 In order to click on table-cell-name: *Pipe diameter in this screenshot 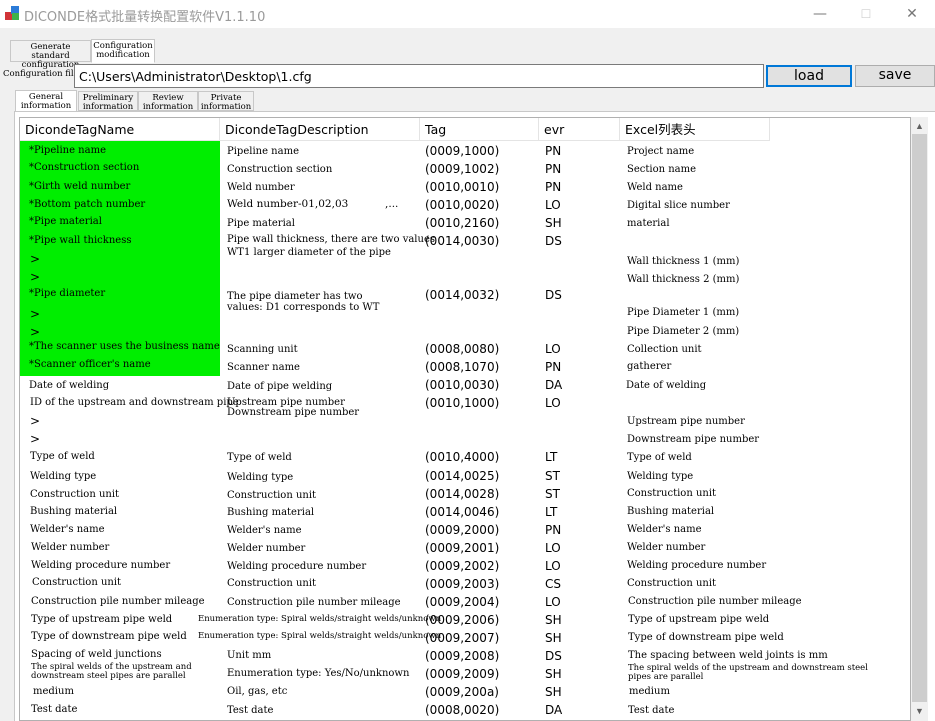, I will do `click(67, 293)`.